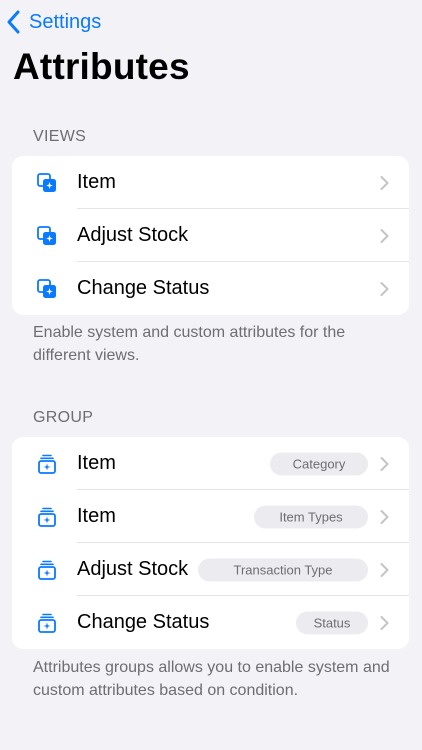  Describe the element at coordinates (319, 463) in the screenshot. I see `condition-badge: Category` at that location.